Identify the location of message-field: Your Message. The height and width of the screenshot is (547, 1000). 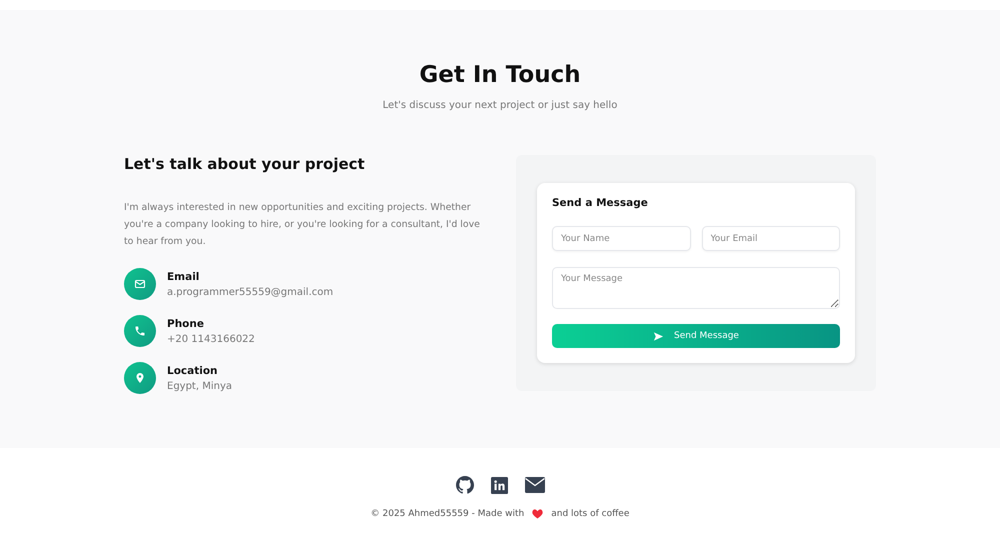
(696, 288).